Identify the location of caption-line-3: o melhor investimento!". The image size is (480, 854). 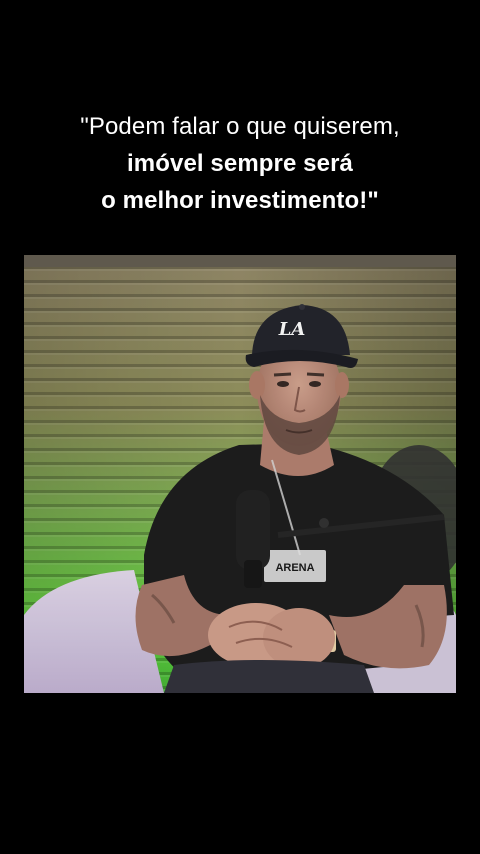
(240, 200).